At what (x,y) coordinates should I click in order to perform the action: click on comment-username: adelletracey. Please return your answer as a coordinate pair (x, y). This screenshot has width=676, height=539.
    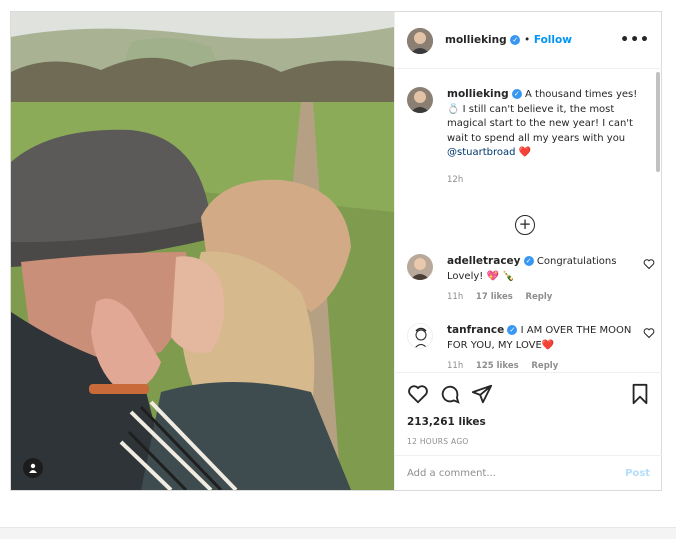
    Looking at the image, I should click on (484, 261).